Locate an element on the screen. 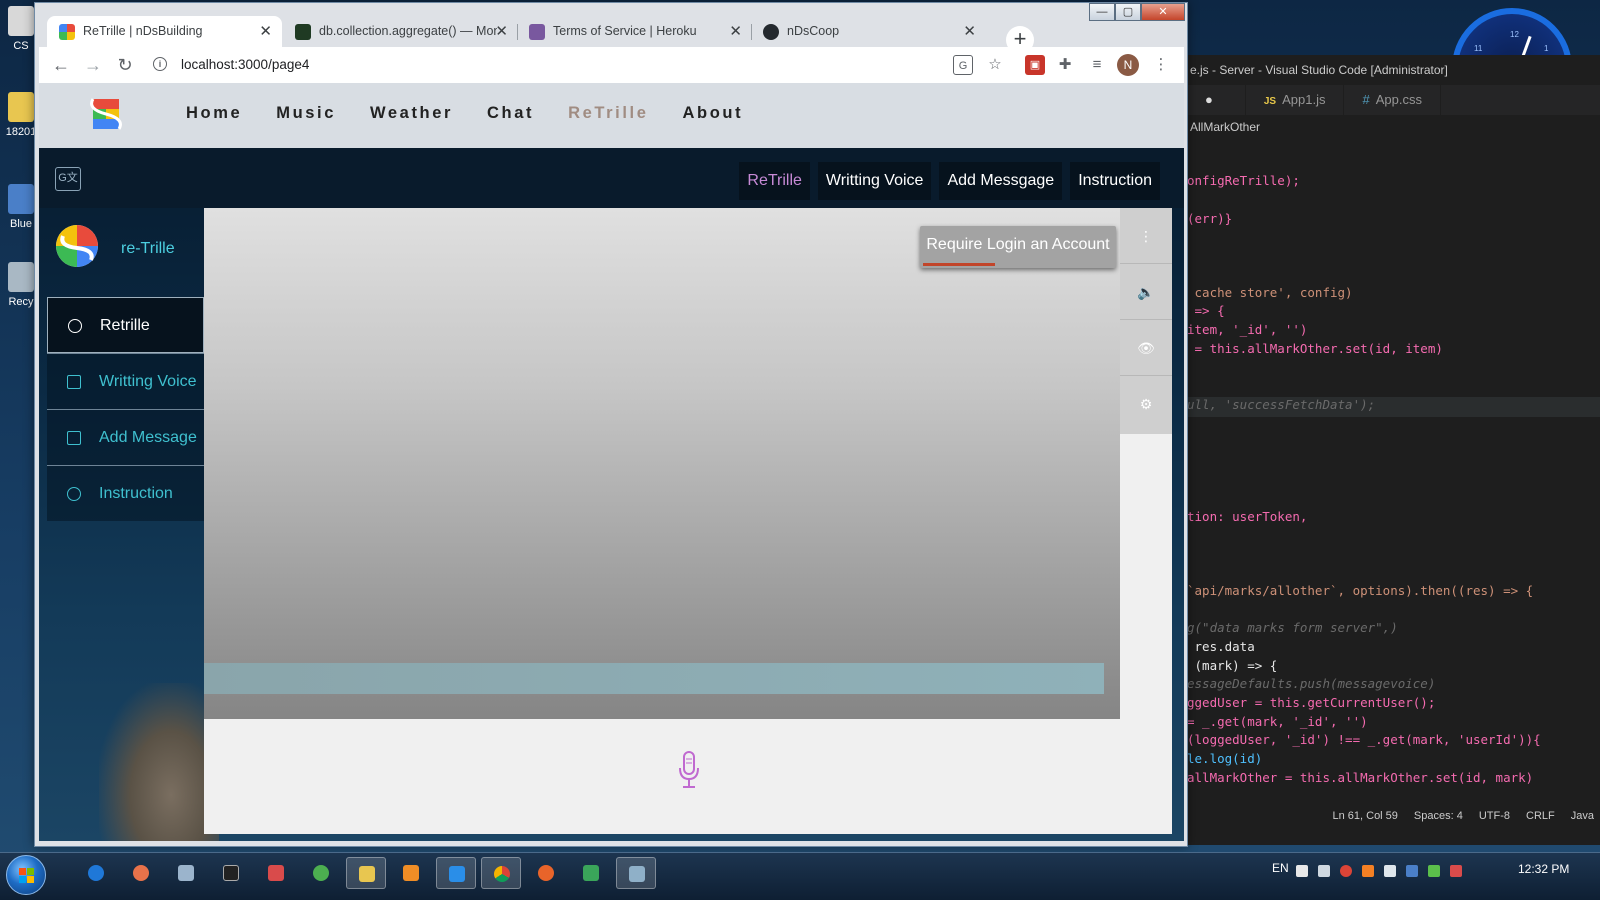 The image size is (1600, 900). taskbar-explorer is located at coordinates (366, 873).